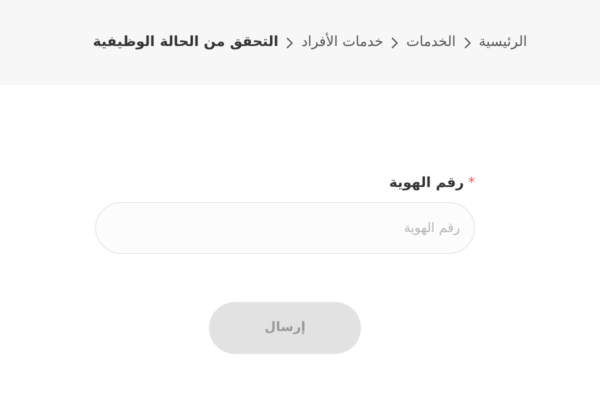 The height and width of the screenshot is (416, 600). I want to click on field-label: رقم الهوية, so click(426, 183).